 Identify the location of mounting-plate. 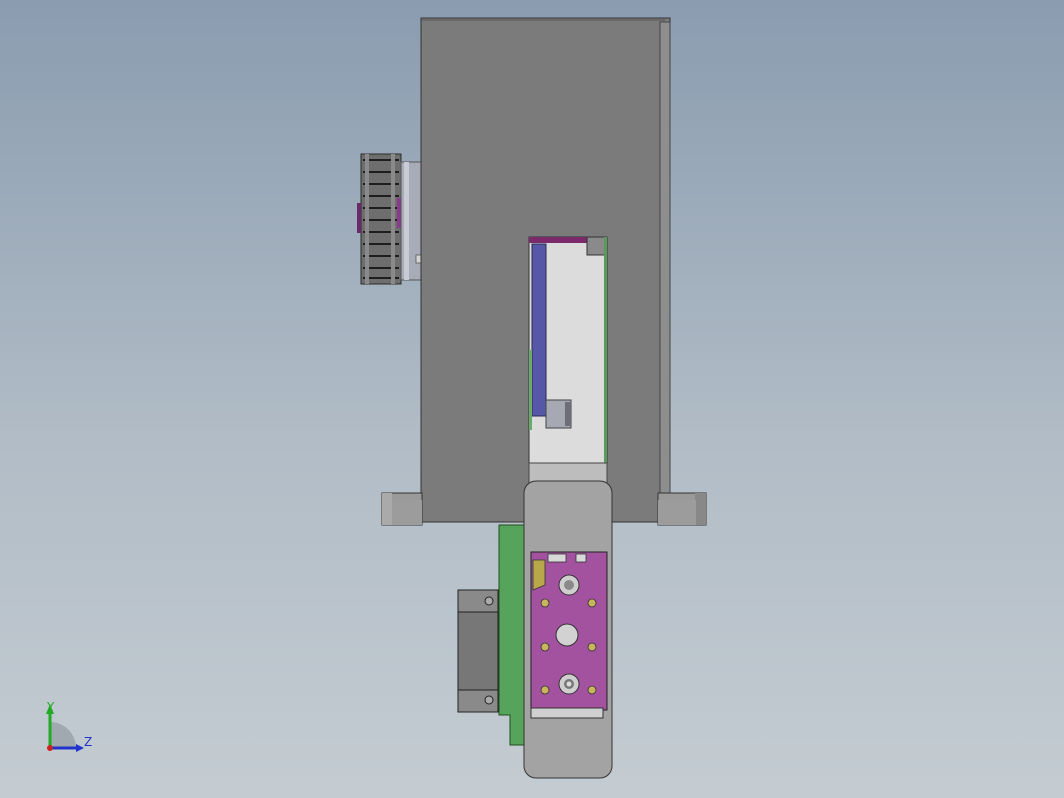
(569, 635).